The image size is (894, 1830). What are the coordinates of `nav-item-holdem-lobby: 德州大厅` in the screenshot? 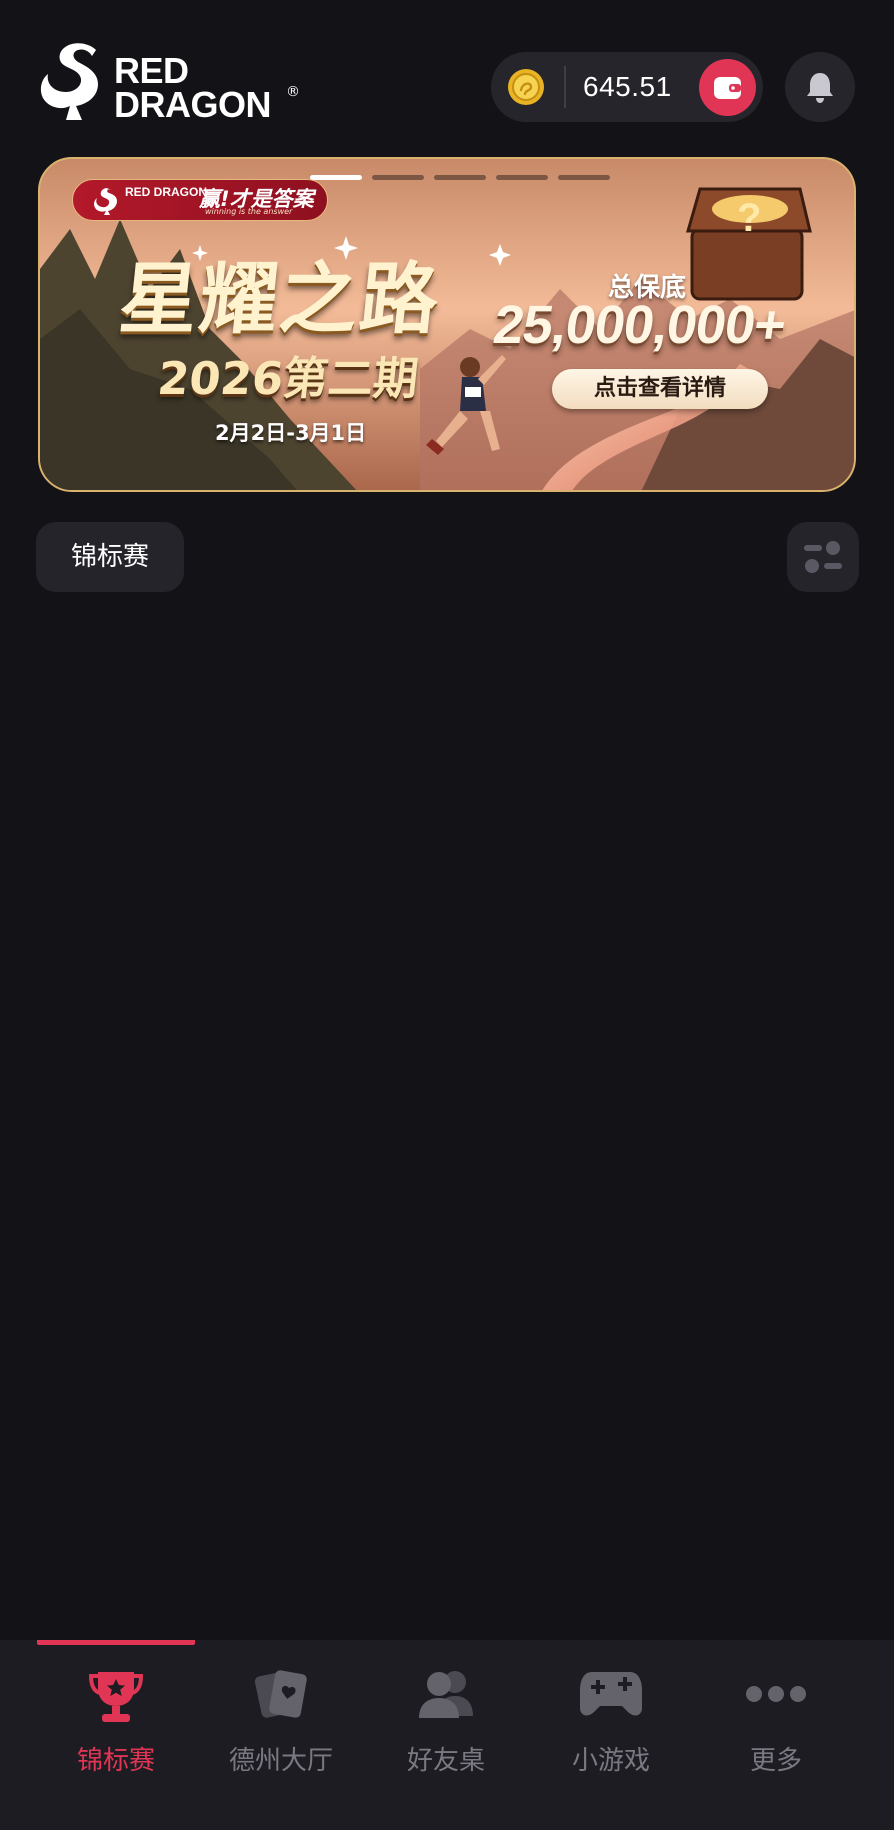 It's located at (281, 1718).